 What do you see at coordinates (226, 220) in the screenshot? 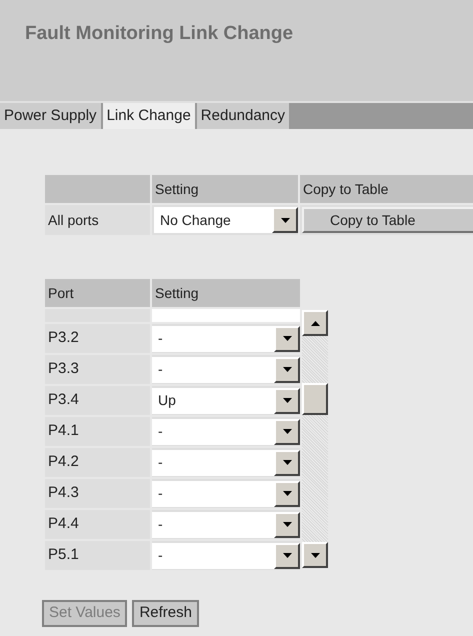
I see `setting-dropdown: No Change` at bounding box center [226, 220].